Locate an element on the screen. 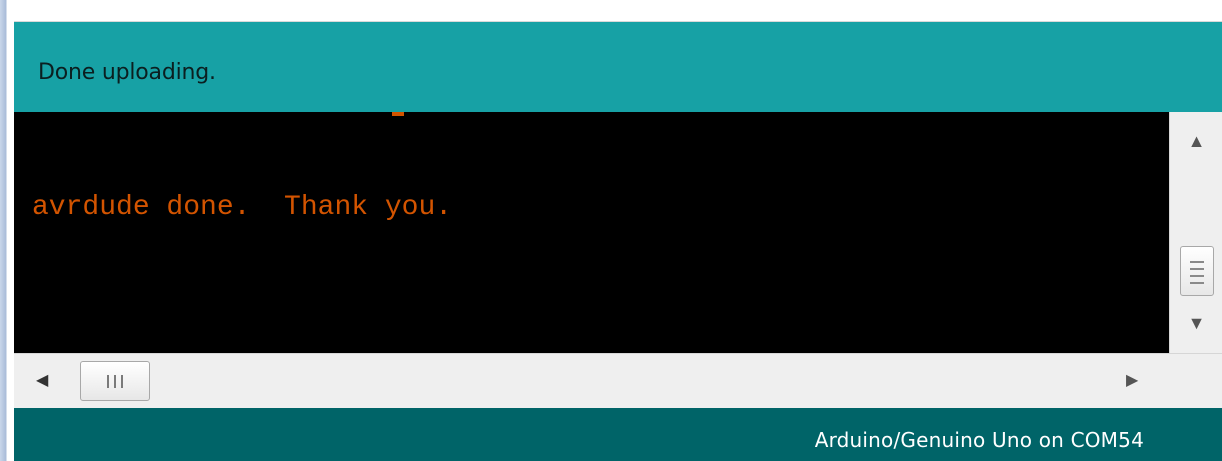 The image size is (1222, 461). console-horizontal-scrollbar: ◀ ▶ is located at coordinates (618, 381).